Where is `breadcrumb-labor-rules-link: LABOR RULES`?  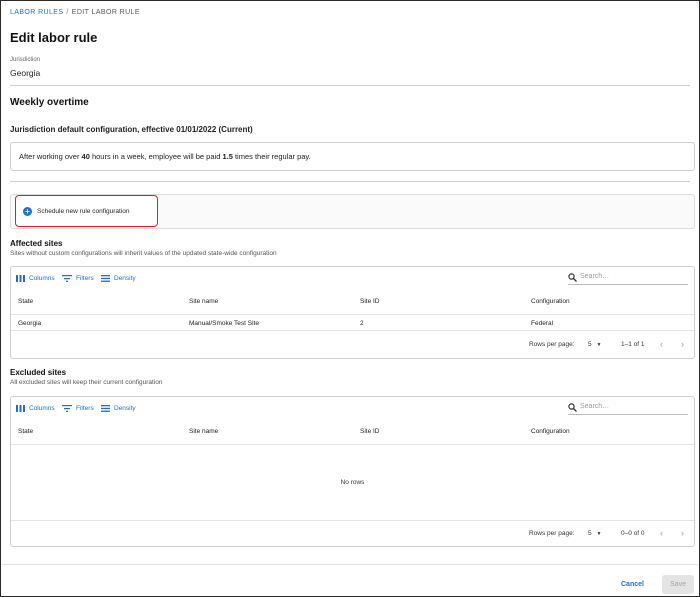
breadcrumb-labor-rules-link: LABOR RULES is located at coordinates (36, 12).